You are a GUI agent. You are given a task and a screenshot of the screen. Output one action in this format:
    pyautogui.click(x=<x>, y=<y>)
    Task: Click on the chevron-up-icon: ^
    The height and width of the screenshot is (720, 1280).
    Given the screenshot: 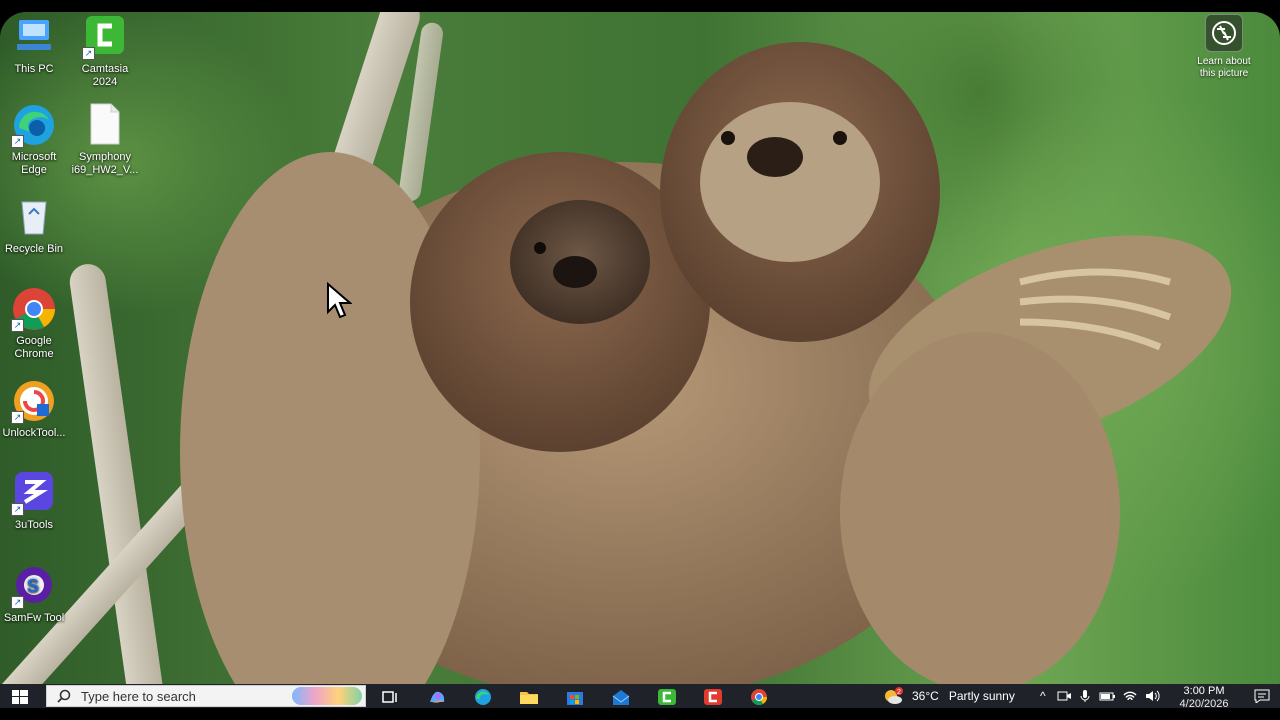 What is the action you would take?
    pyautogui.click(x=1043, y=696)
    